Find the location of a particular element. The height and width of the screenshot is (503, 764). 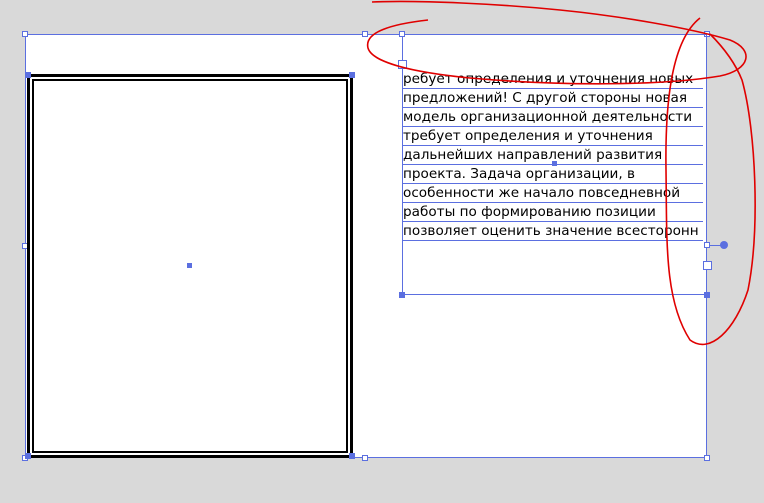

artboard-handle-bottom-right is located at coordinates (707, 458).